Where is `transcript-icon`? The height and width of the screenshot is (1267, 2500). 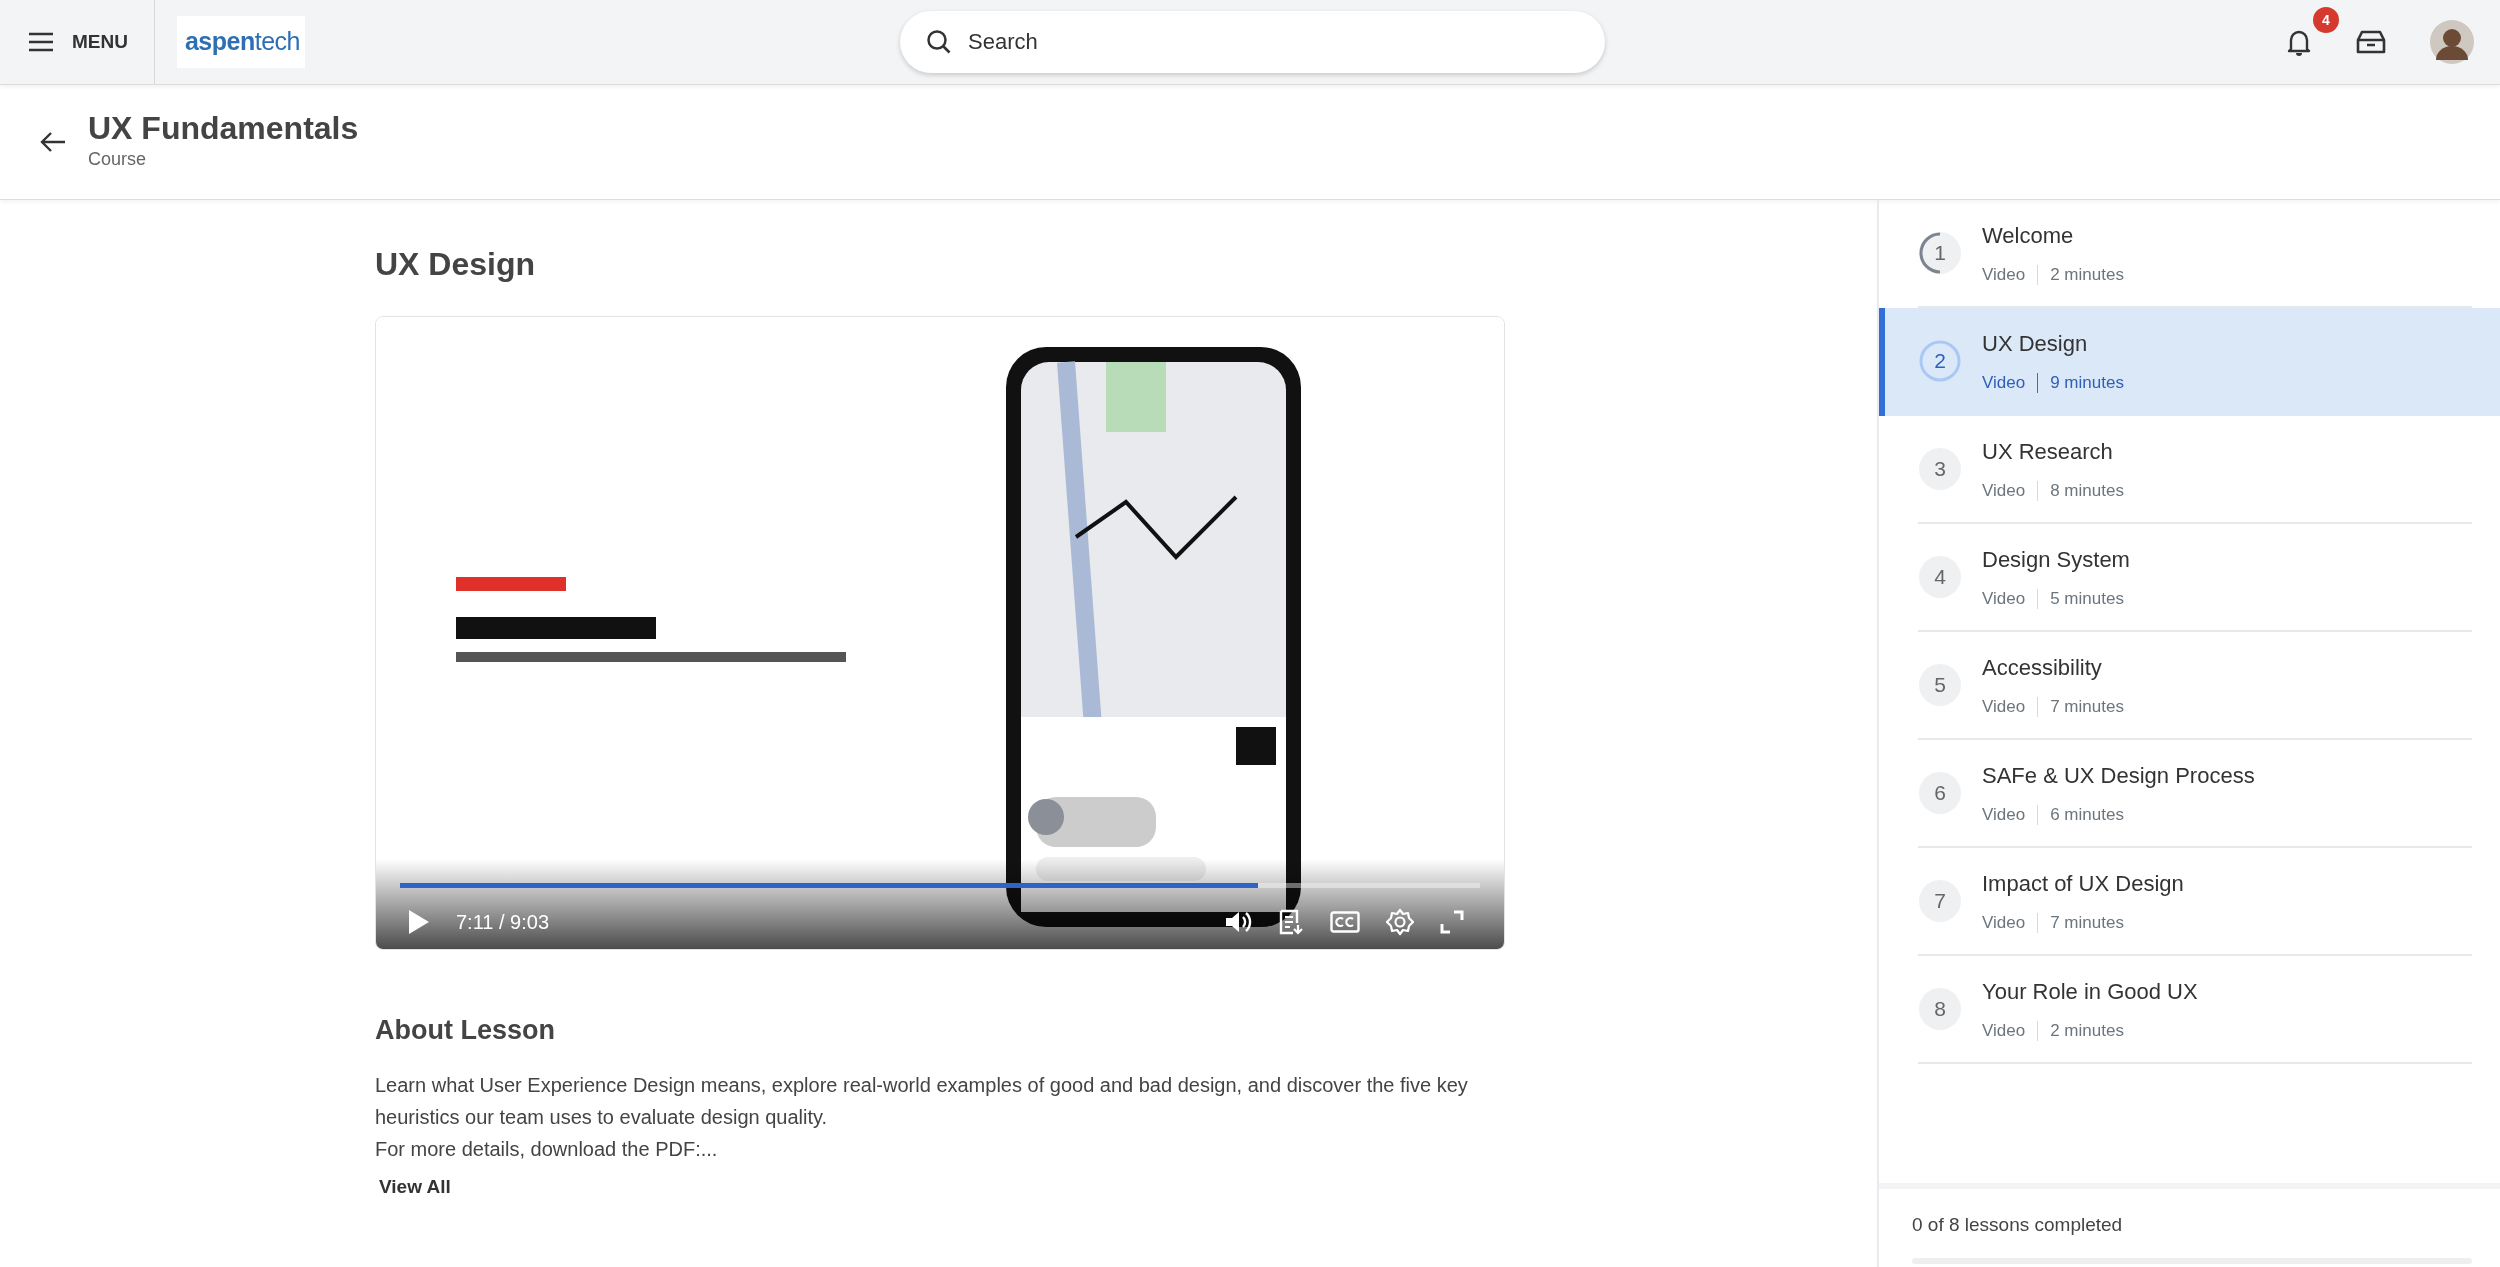
transcript-icon is located at coordinates (1291, 922).